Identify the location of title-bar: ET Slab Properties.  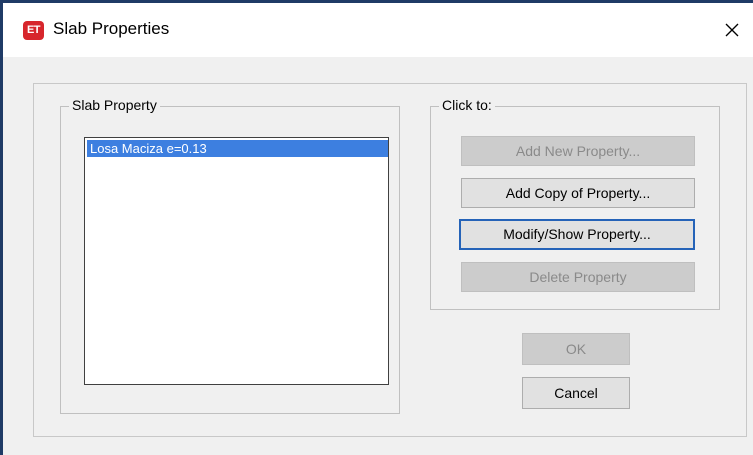
(378, 30).